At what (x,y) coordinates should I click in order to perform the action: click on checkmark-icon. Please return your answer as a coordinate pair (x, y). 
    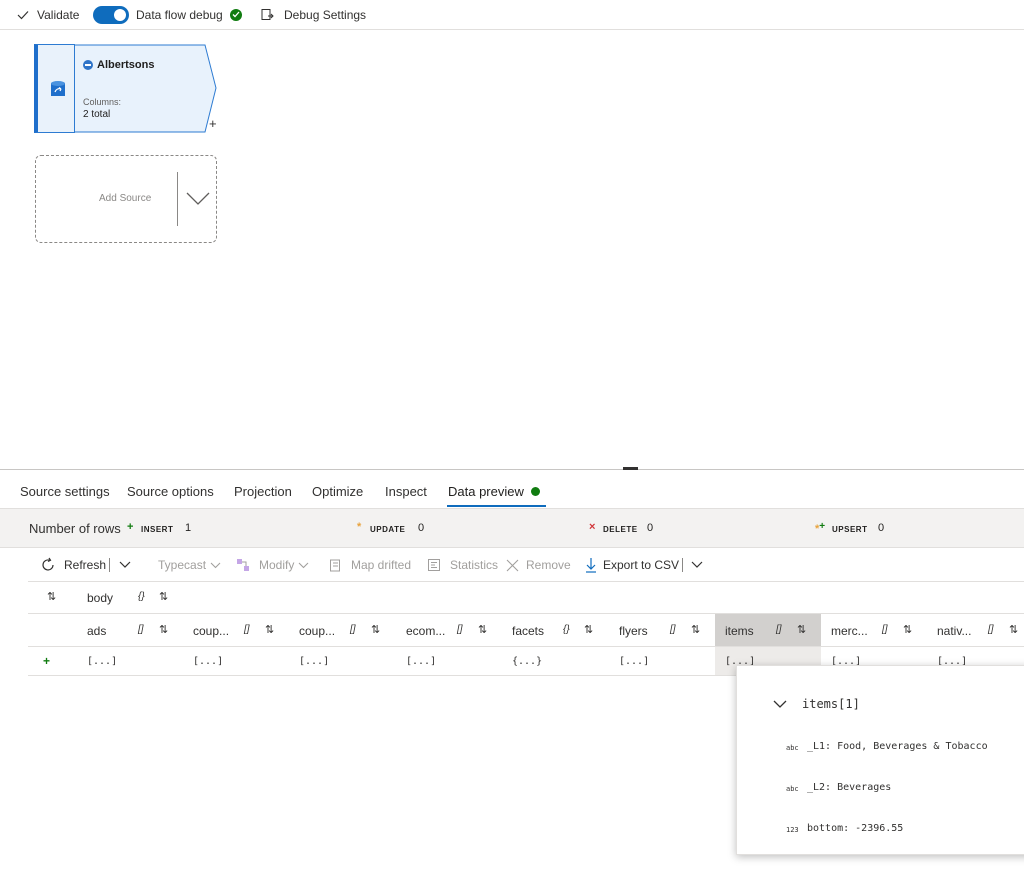
    Looking at the image, I should click on (23, 14).